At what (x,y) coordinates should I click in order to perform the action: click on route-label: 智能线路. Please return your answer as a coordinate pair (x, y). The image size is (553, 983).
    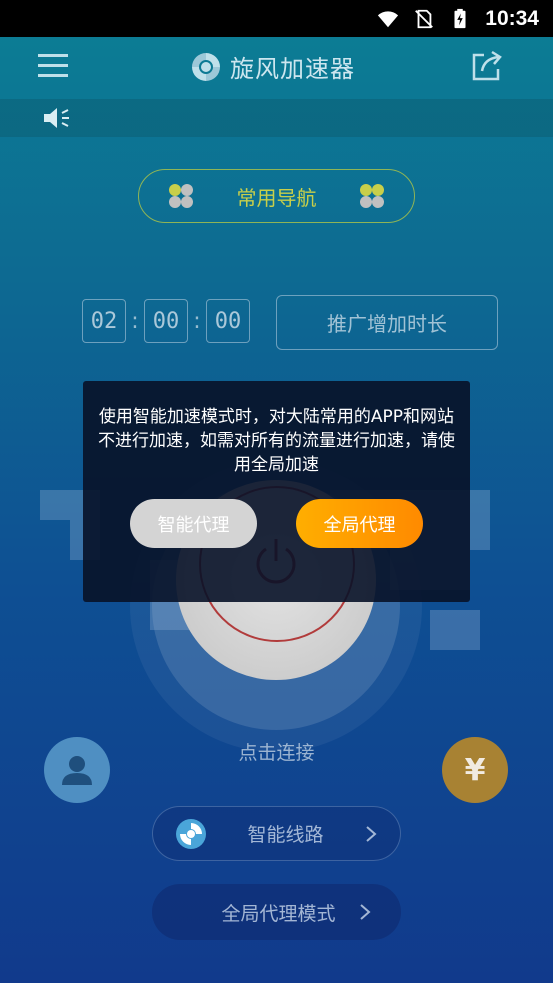
    Looking at the image, I should click on (285, 835).